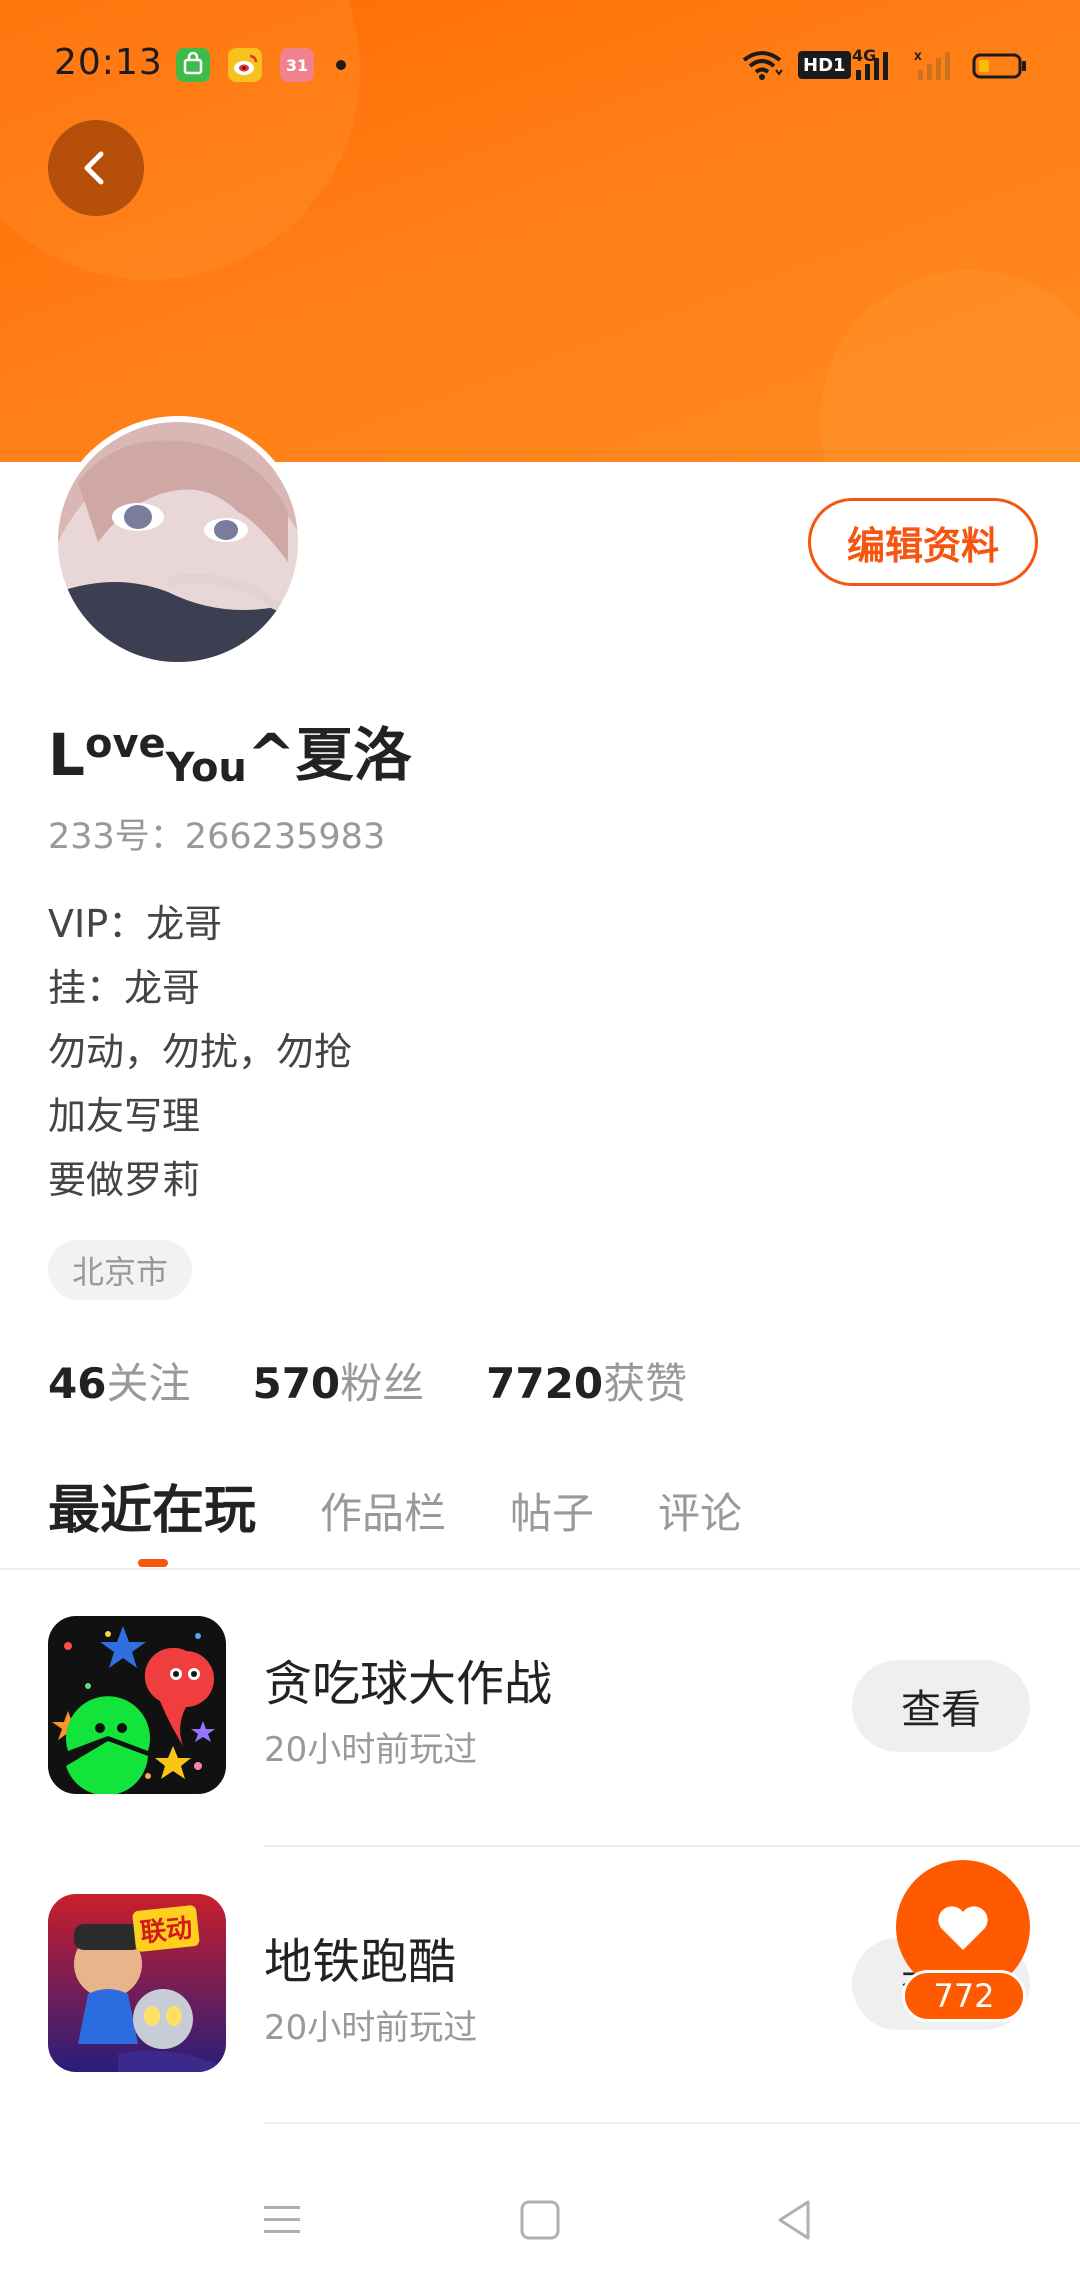  Describe the element at coordinates (360, 1962) in the screenshot. I see `game-title: 地铁跑酷` at that location.